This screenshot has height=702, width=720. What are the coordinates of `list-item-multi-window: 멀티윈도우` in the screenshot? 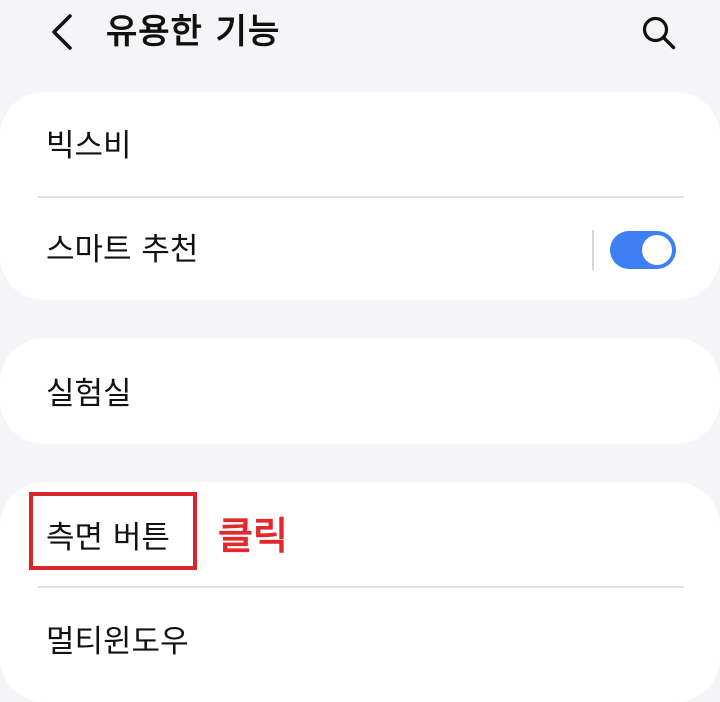 It's located at (360, 640).